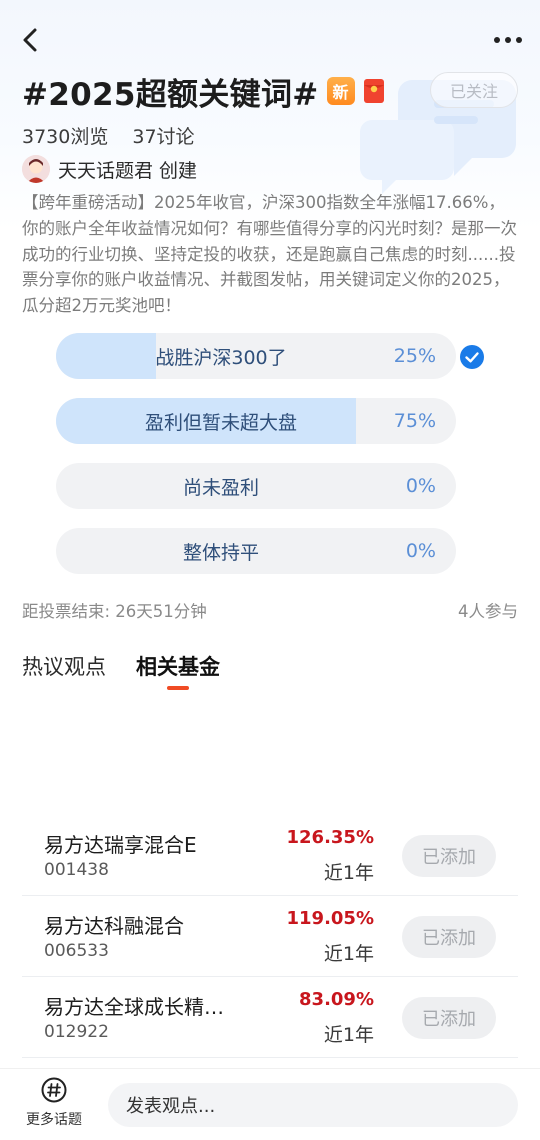 This screenshot has width=540, height=1140. What do you see at coordinates (330, 837) in the screenshot?
I see `fund-return: 126.35%` at bounding box center [330, 837].